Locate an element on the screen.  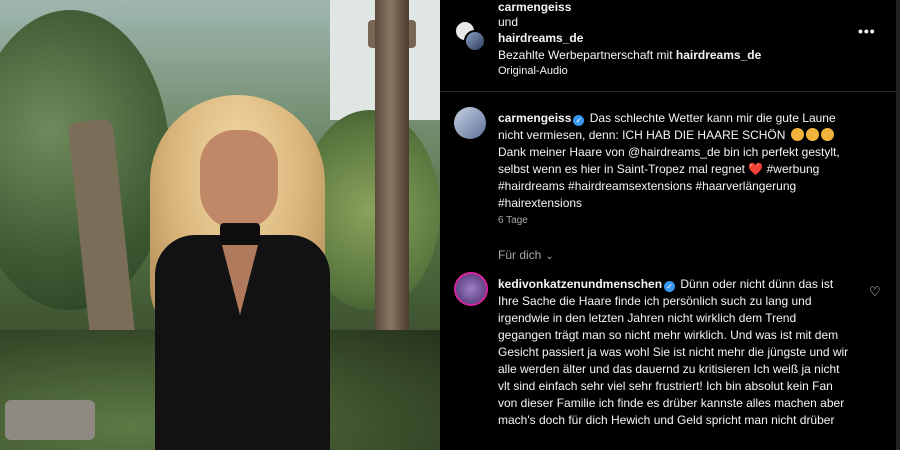
sort-label: Für dich is located at coordinates (520, 255).